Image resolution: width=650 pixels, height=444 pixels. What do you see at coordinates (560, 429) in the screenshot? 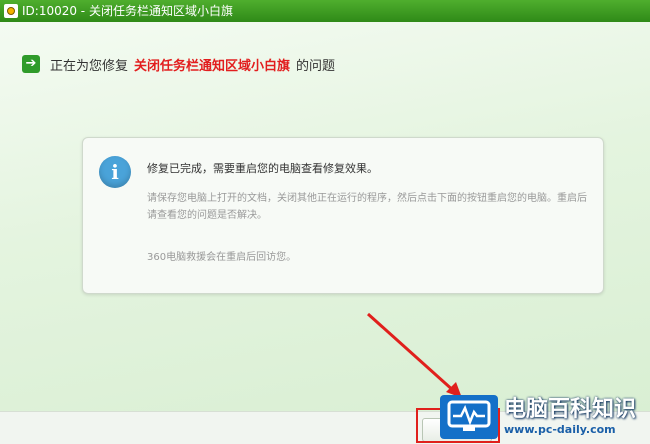
I see `watermark-url: www.pc-daily.com` at bounding box center [560, 429].